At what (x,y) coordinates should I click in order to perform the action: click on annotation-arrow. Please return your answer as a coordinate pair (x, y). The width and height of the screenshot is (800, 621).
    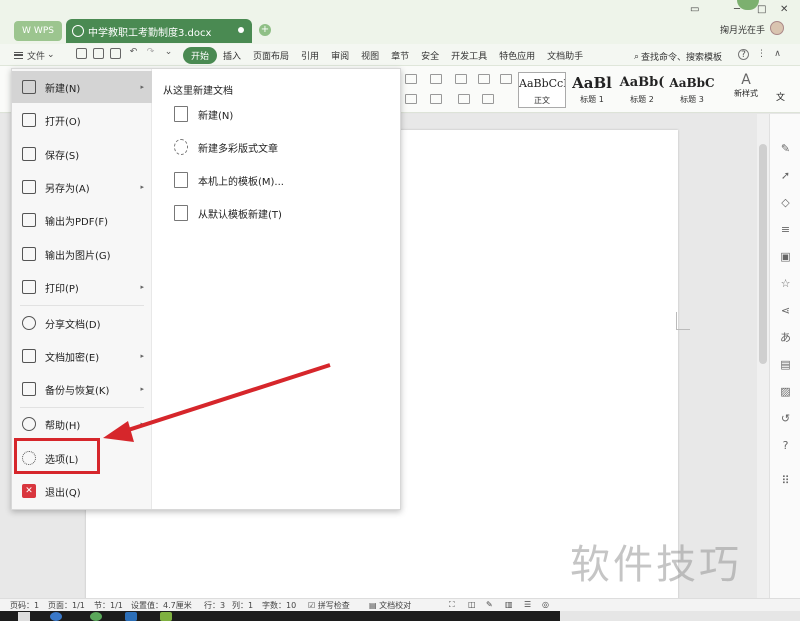
    Looking at the image, I should click on (217, 402).